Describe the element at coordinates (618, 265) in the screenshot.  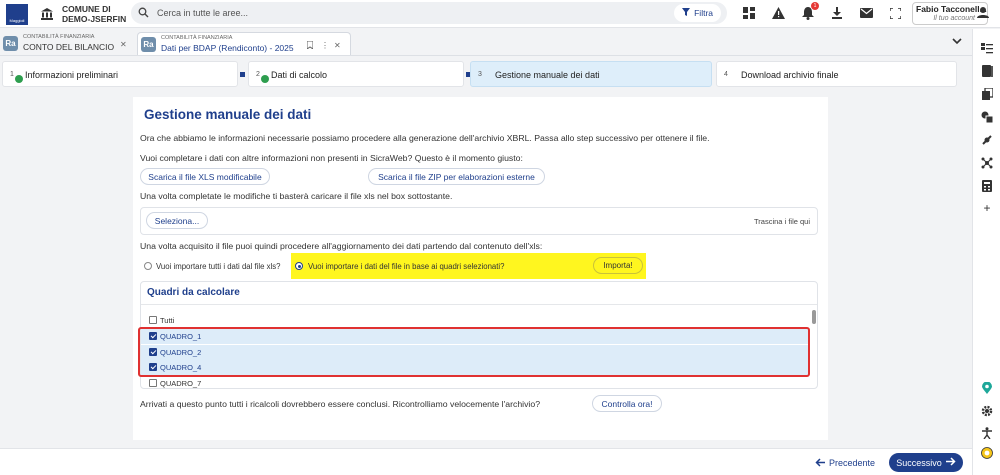
I see `import-button: Importa!` at that location.